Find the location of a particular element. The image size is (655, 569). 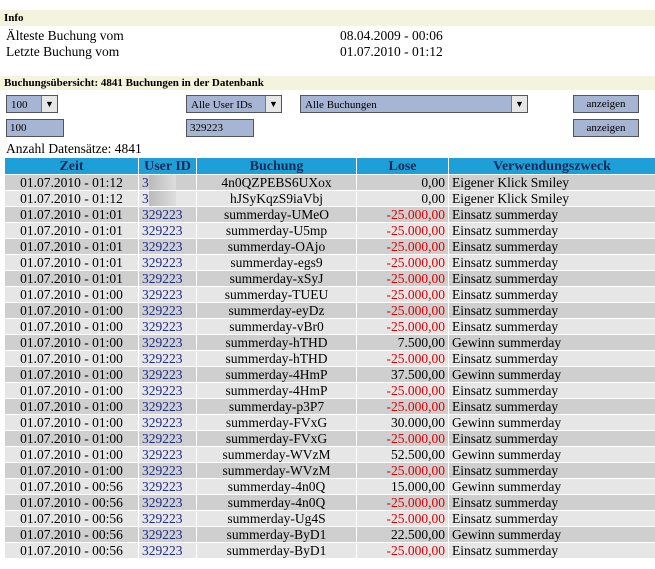

cell-booking: summerday-4n0Q is located at coordinates (276, 486).